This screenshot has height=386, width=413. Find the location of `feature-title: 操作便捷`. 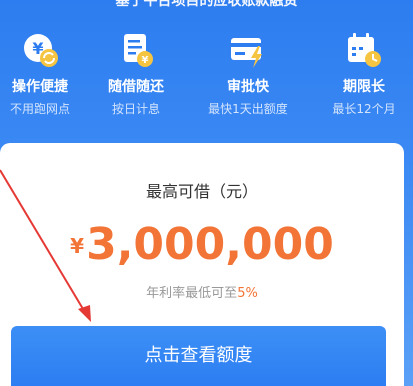

feature-title: 操作便捷 is located at coordinates (40, 87).